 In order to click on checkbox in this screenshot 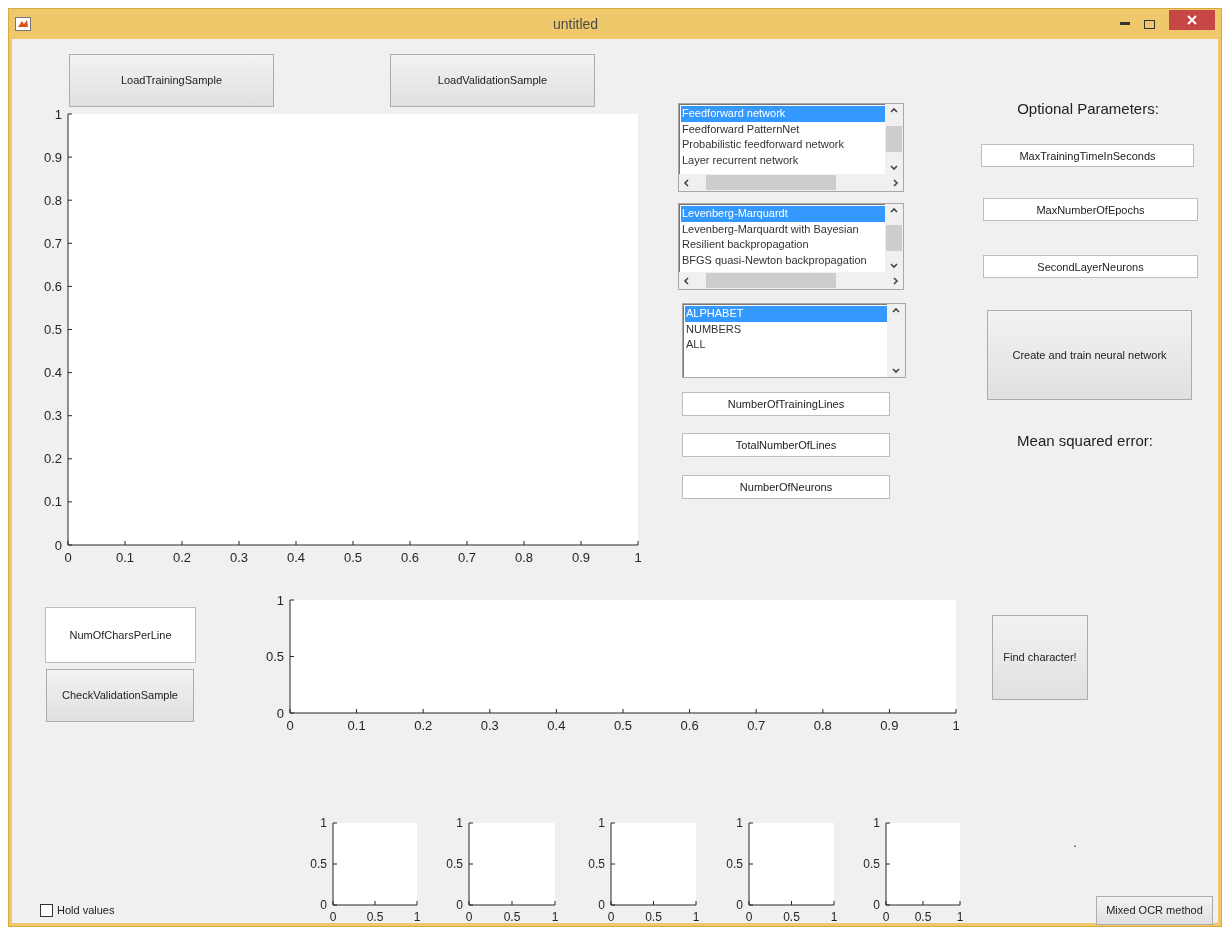, I will do `click(46, 910)`.